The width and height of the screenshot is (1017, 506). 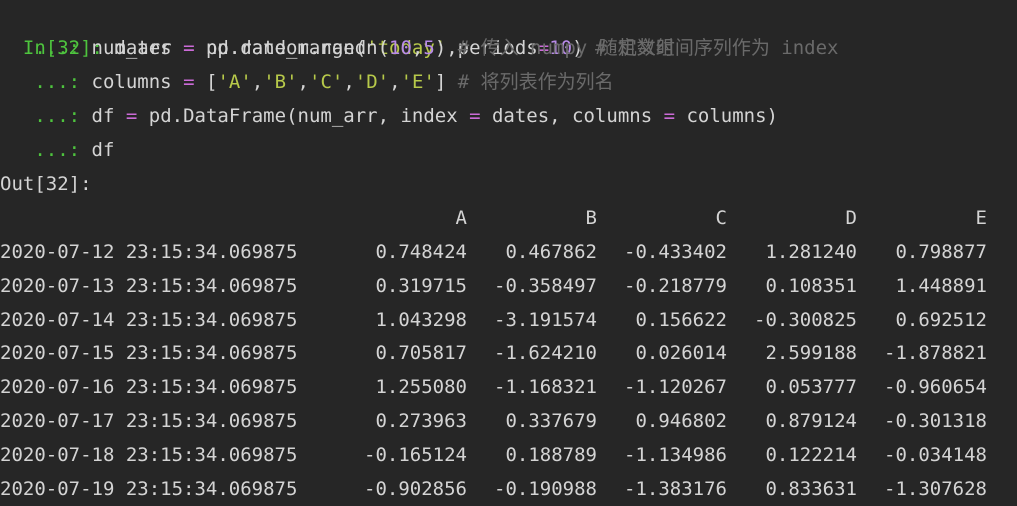 I want to click on table-cell: -0.960654, so click(x=935, y=387).